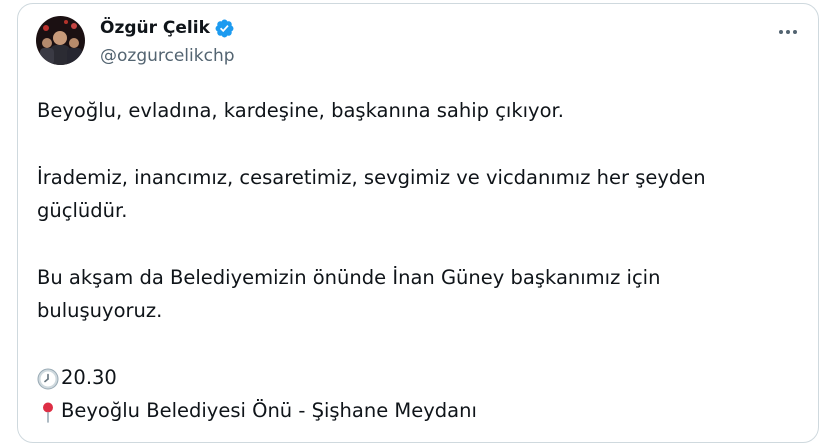 The width and height of the screenshot is (836, 443). What do you see at coordinates (48, 411) in the screenshot?
I see `round-pushpin-icon` at bounding box center [48, 411].